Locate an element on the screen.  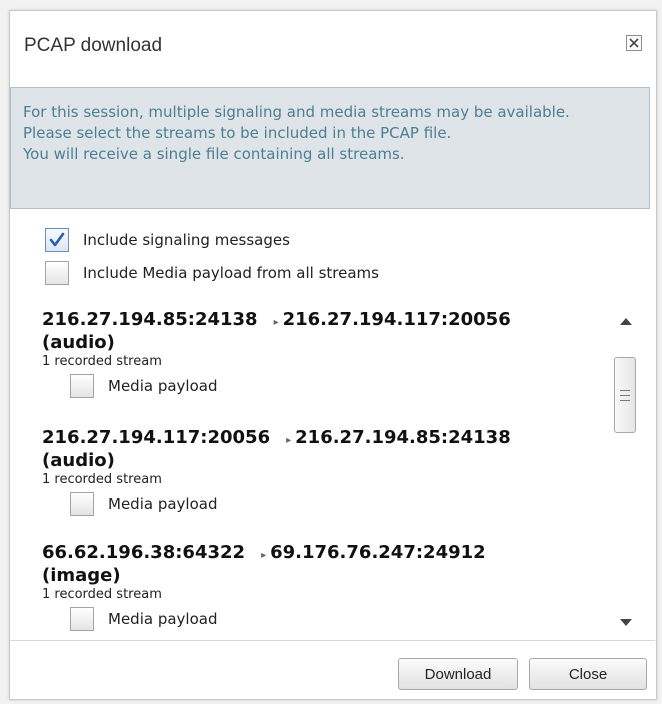
footer-divider is located at coordinates (332, 640).